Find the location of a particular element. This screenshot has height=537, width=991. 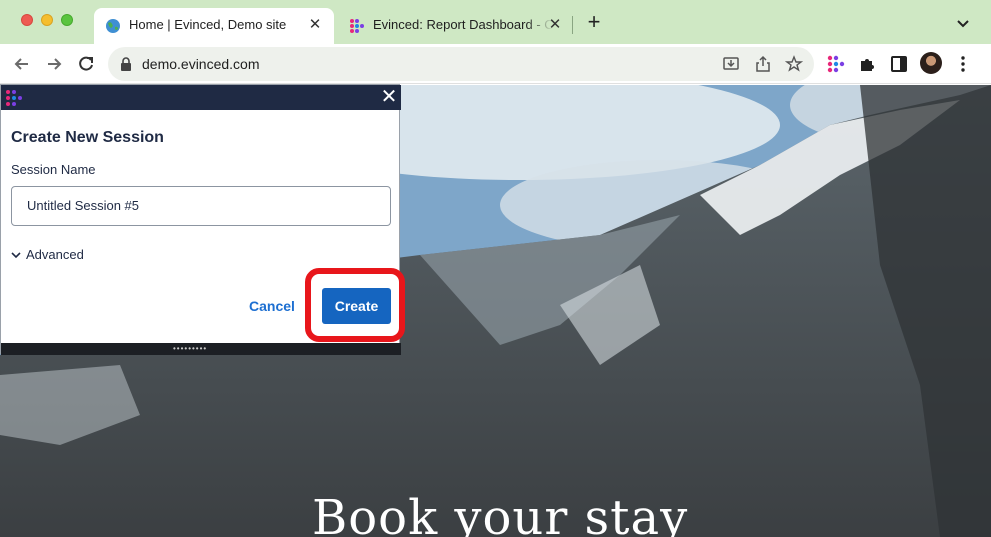

back-arrow-icon is located at coordinates (22, 64).